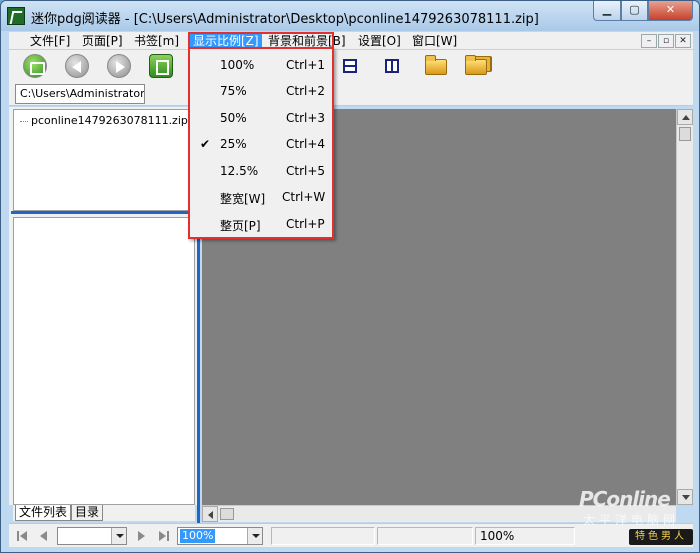 The width and height of the screenshot is (700, 553). I want to click on zoom-readout: 100%, so click(525, 536).